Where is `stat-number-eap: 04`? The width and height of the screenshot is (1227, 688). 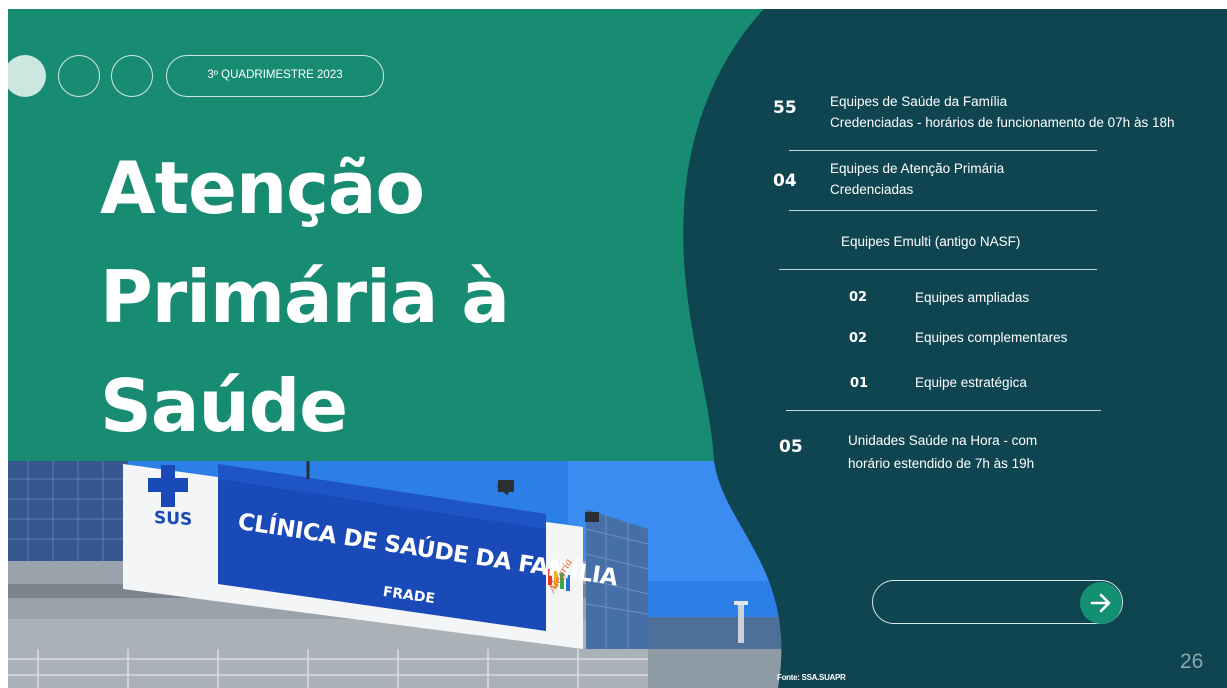
stat-number-eap: 04 is located at coordinates (785, 181).